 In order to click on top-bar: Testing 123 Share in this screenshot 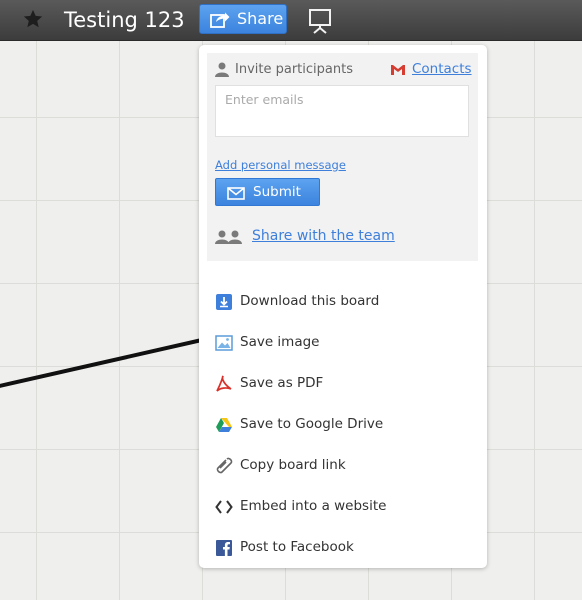, I will do `click(291, 20)`.